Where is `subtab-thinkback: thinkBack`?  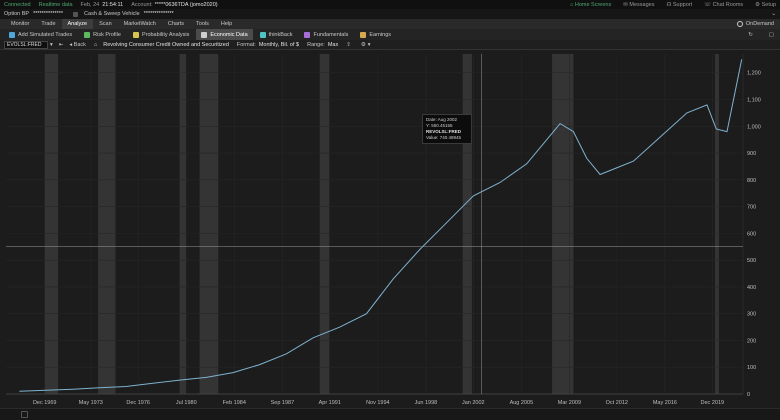 subtab-thinkback: thinkBack is located at coordinates (276, 34).